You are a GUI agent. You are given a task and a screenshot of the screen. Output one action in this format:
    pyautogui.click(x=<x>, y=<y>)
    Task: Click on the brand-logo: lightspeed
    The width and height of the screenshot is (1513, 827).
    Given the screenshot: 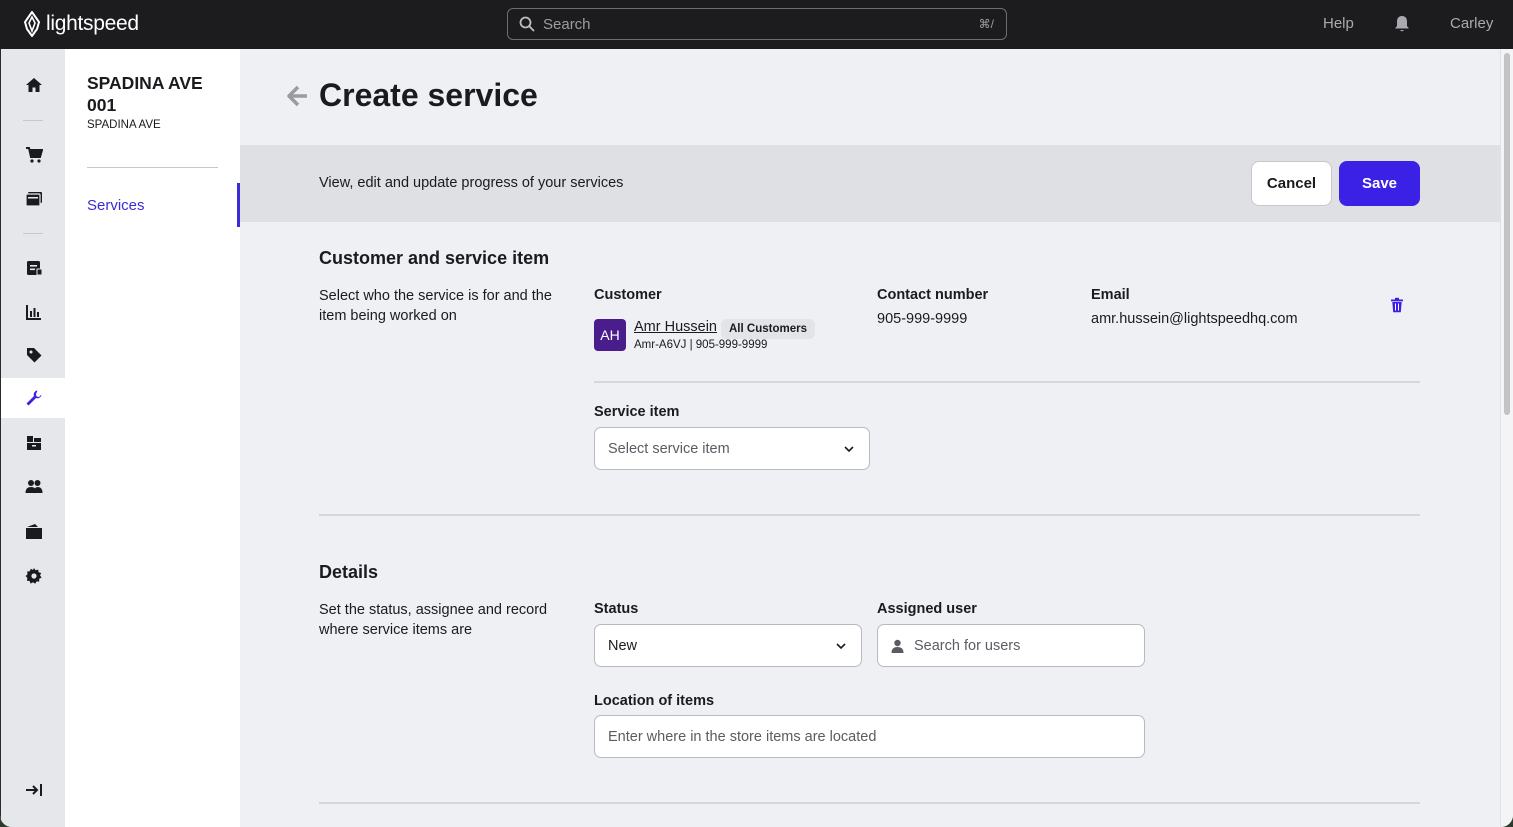 What is the action you would take?
    pyautogui.click(x=80, y=24)
    